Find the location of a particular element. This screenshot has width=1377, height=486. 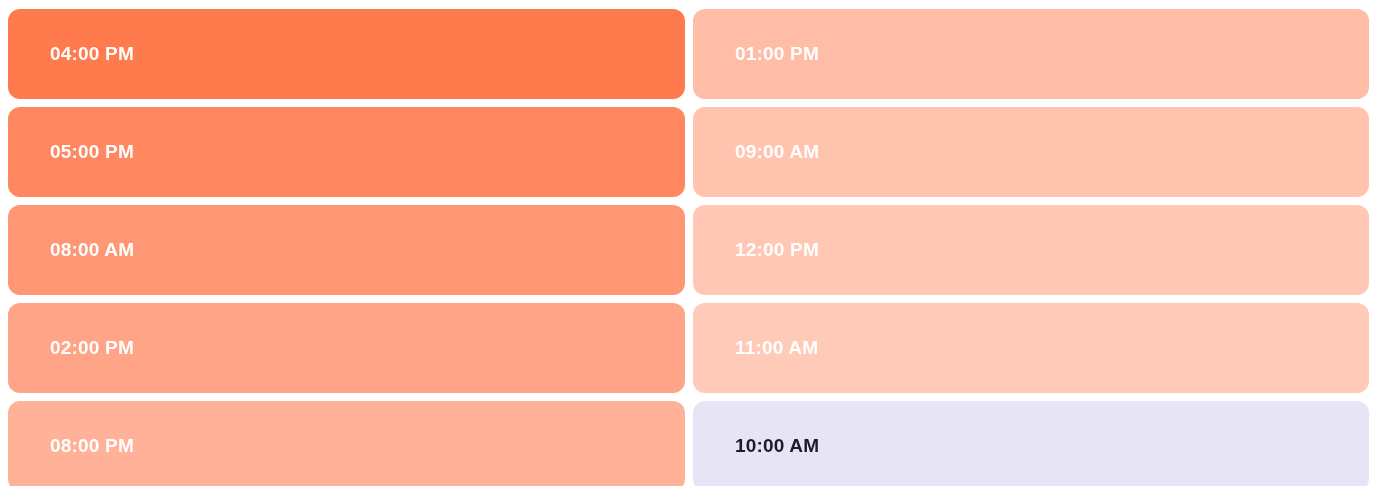

time-slot-card: 05:00 PM is located at coordinates (346, 152).